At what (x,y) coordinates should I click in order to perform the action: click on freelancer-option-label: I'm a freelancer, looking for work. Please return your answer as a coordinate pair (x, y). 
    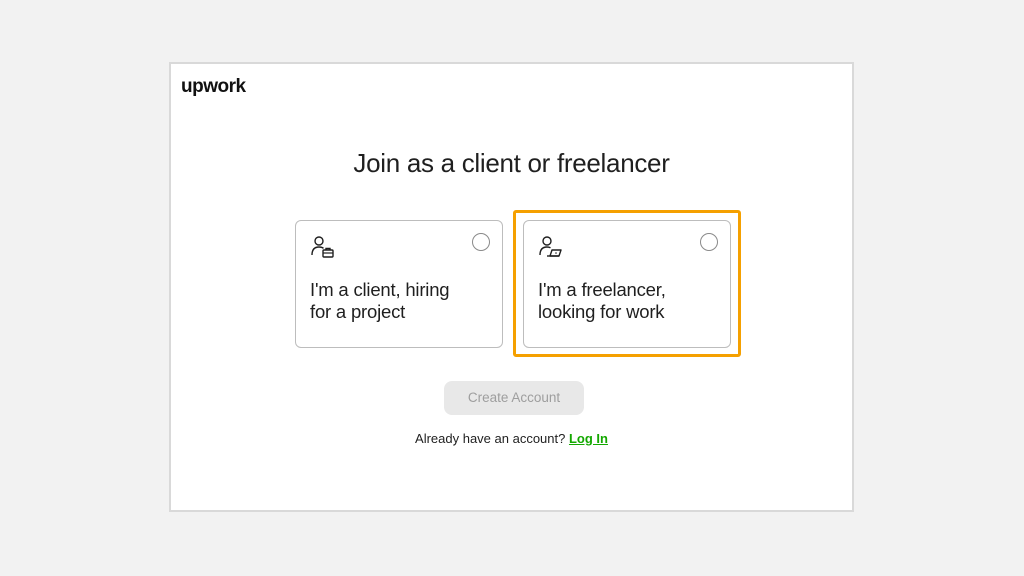
    Looking at the image, I should click on (628, 301).